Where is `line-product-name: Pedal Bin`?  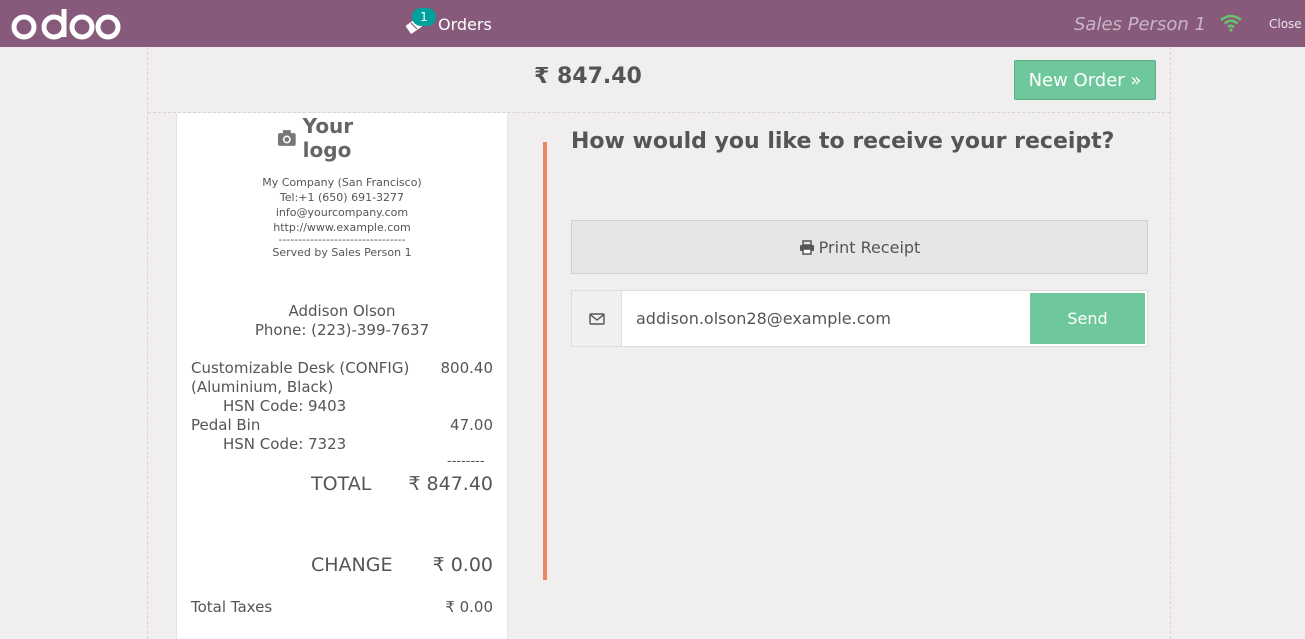
line-product-name: Pedal Bin is located at coordinates (226, 425).